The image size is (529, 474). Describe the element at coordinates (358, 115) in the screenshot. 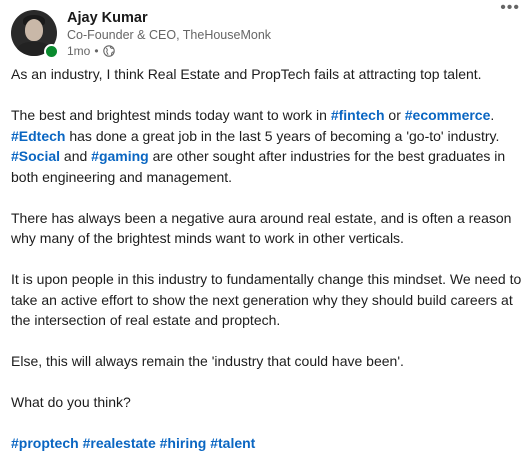

I see `hashtag-link: #fintech` at that location.